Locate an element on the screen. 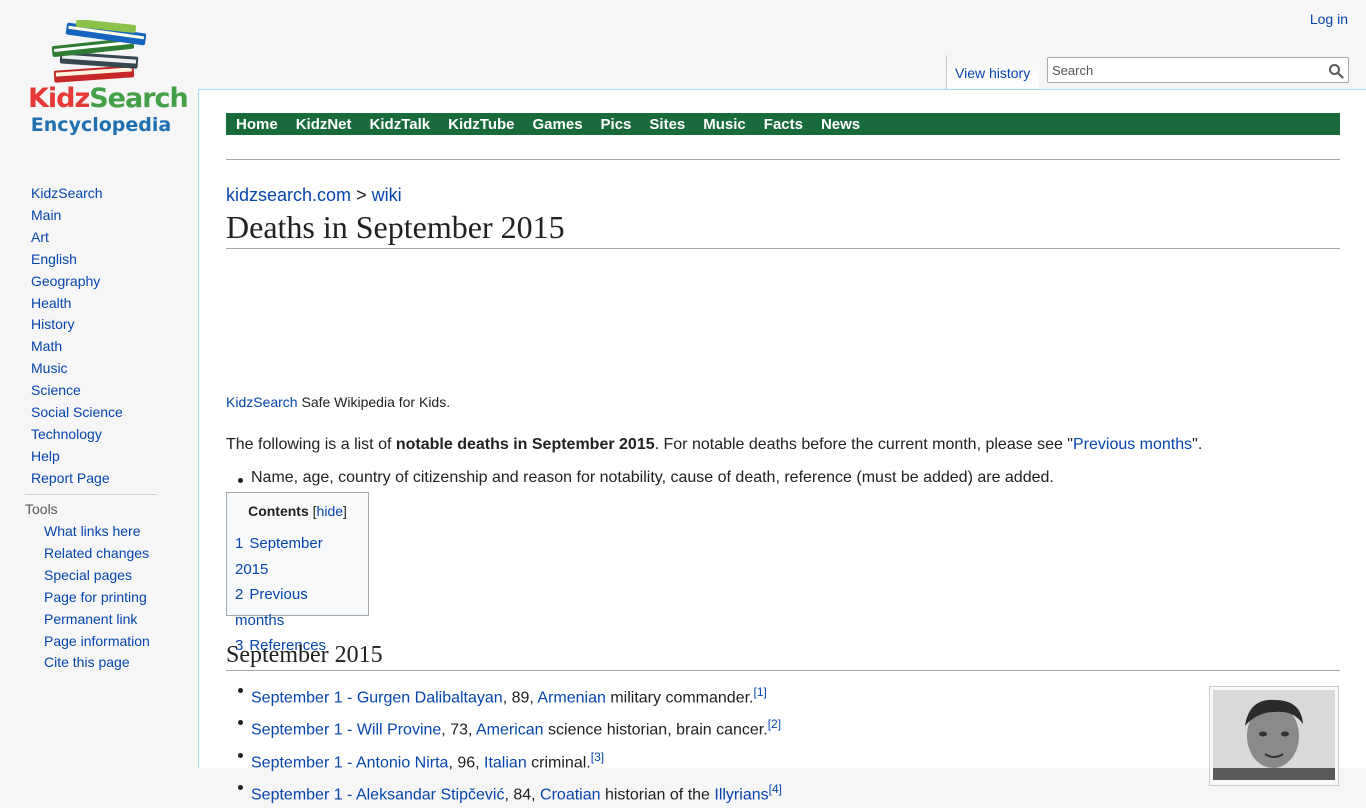 The height and width of the screenshot is (808, 1366). books-logo-icon is located at coordinates (99, 51).